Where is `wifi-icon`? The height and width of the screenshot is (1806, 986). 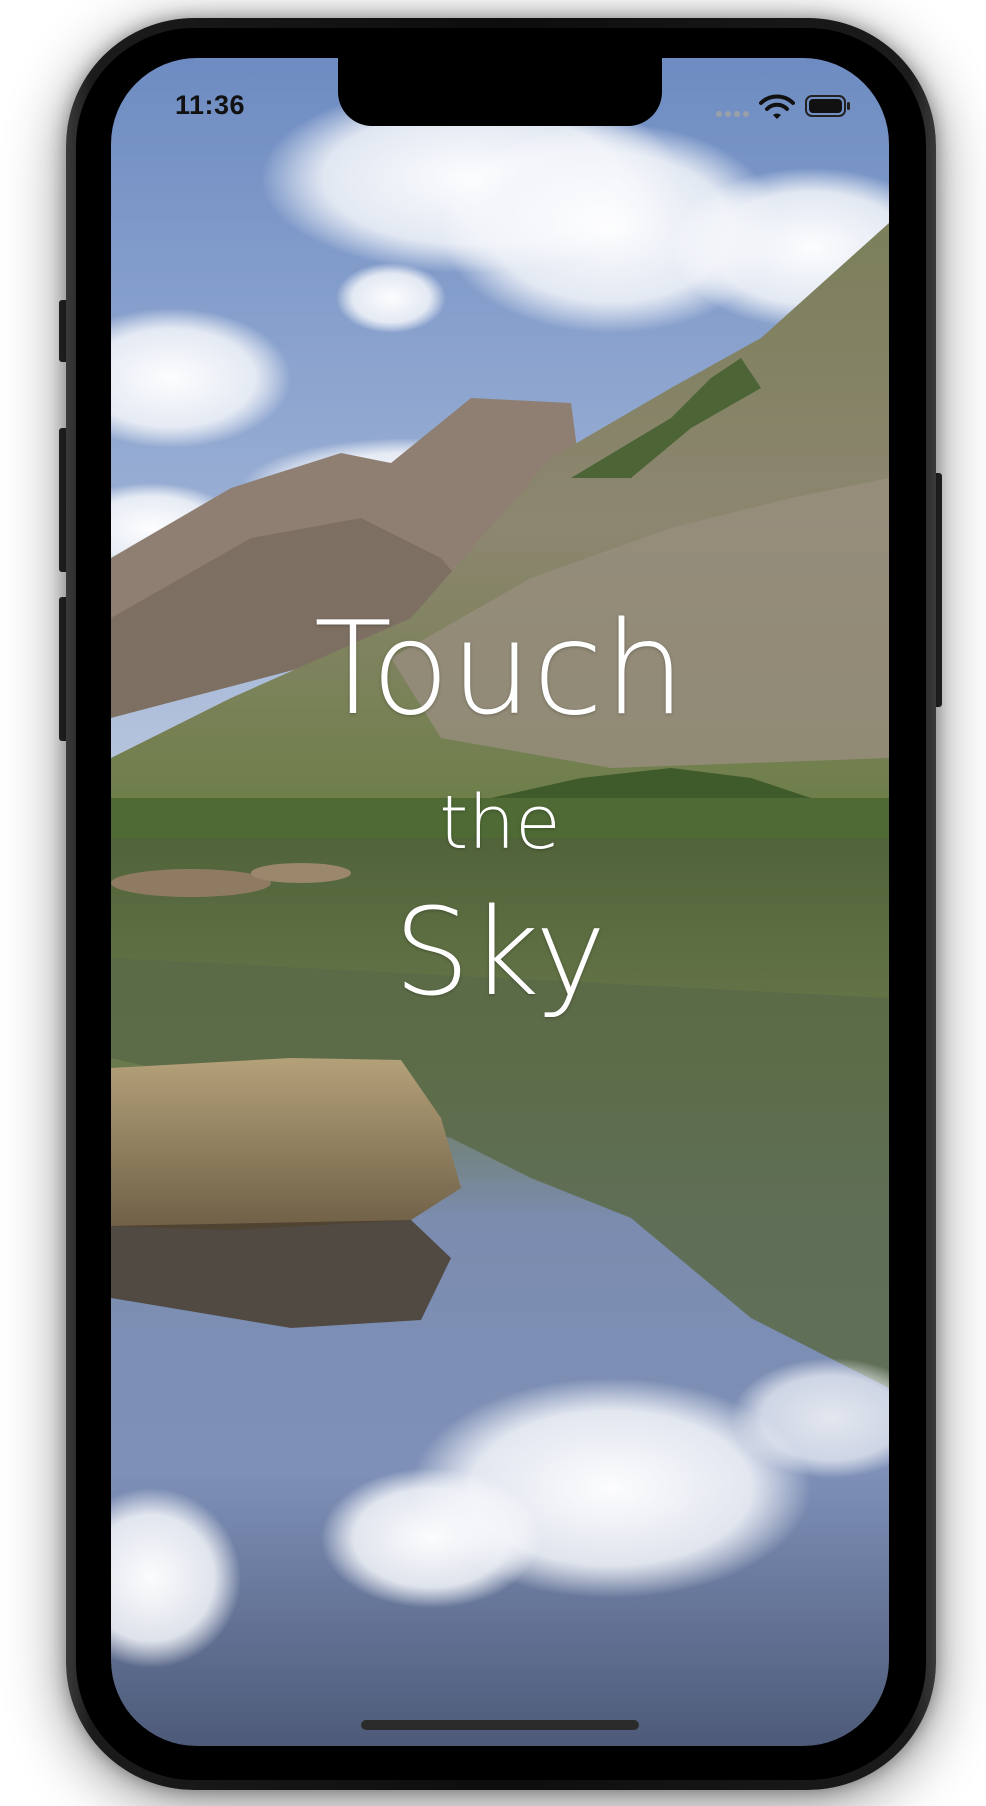 wifi-icon is located at coordinates (777, 106).